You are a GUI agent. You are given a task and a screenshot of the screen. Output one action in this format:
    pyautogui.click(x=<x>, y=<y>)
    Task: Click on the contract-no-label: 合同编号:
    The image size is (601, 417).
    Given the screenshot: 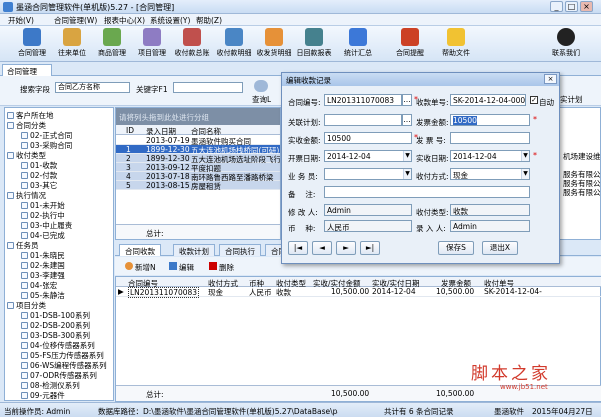 What is the action you would take?
    pyautogui.click(x=304, y=102)
    